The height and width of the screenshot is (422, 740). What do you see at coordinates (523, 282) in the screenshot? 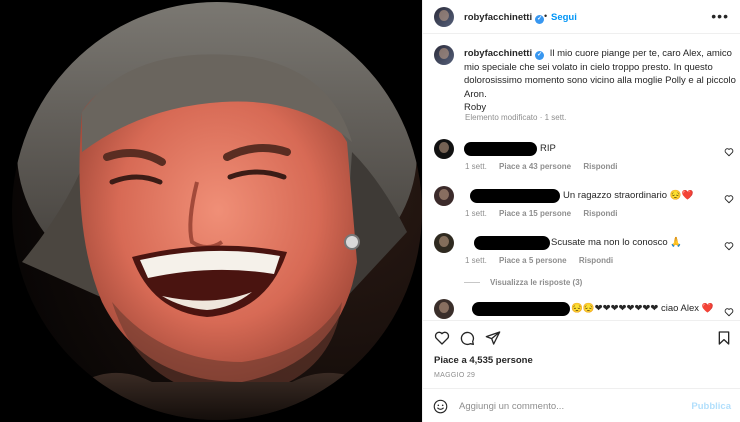
I see `view-replies-link: Visualizza le risposte (3)` at bounding box center [523, 282].